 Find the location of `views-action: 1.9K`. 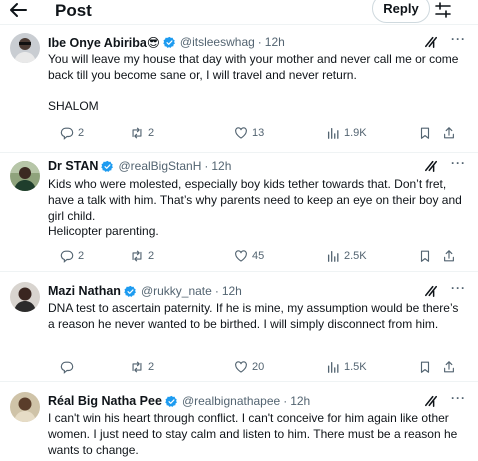

views-action: 1.9K is located at coordinates (346, 133).